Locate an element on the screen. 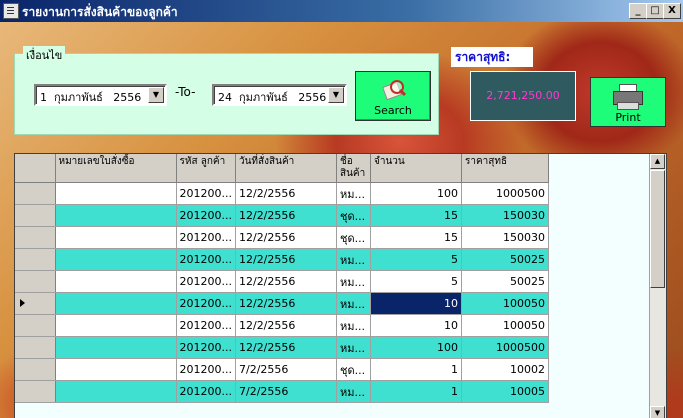 This screenshot has width=683, height=418. column-header-customer: รหัส ลูกค้า is located at coordinates (206, 168).